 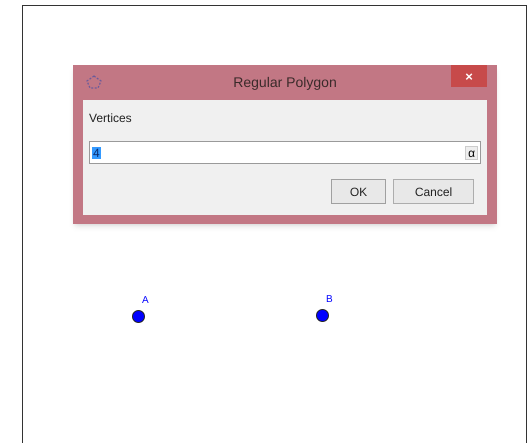 What do you see at coordinates (433, 191) in the screenshot?
I see `dialog-button: Cancel` at bounding box center [433, 191].